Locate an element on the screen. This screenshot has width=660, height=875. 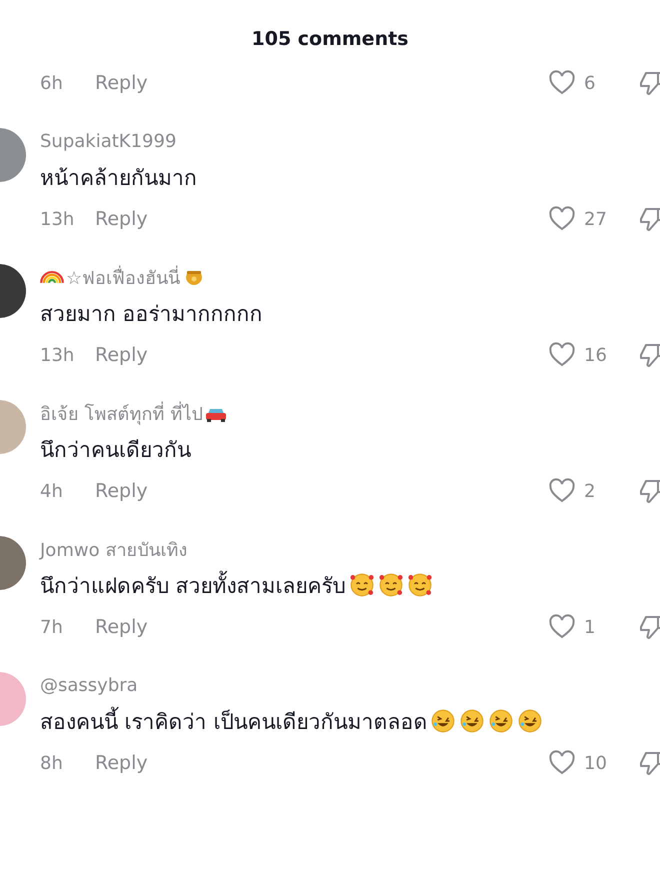
comment-text: นึกว่าแฝดครับ สวยทั้งสามเลยครับ is located at coordinates (193, 585).